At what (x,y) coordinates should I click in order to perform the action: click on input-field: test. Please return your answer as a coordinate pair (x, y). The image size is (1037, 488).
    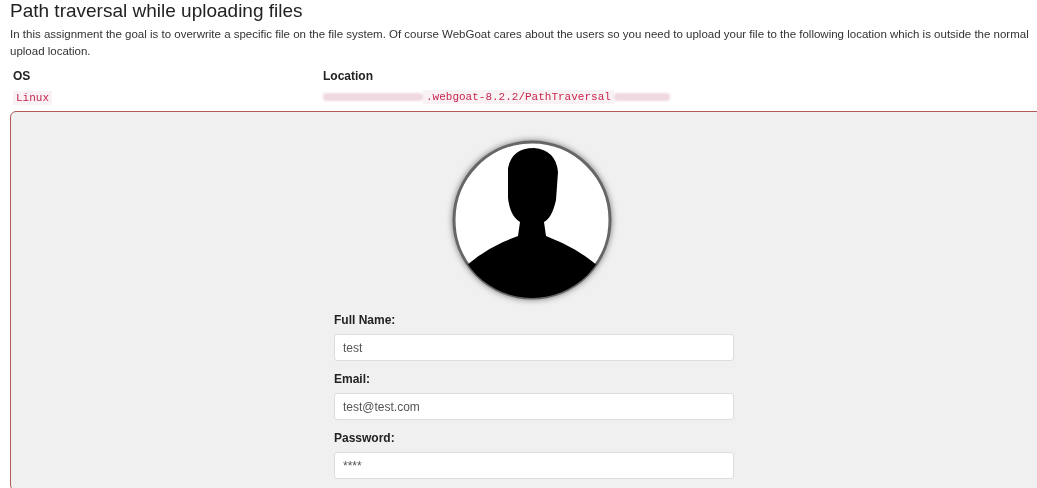
    Looking at the image, I should click on (534, 347).